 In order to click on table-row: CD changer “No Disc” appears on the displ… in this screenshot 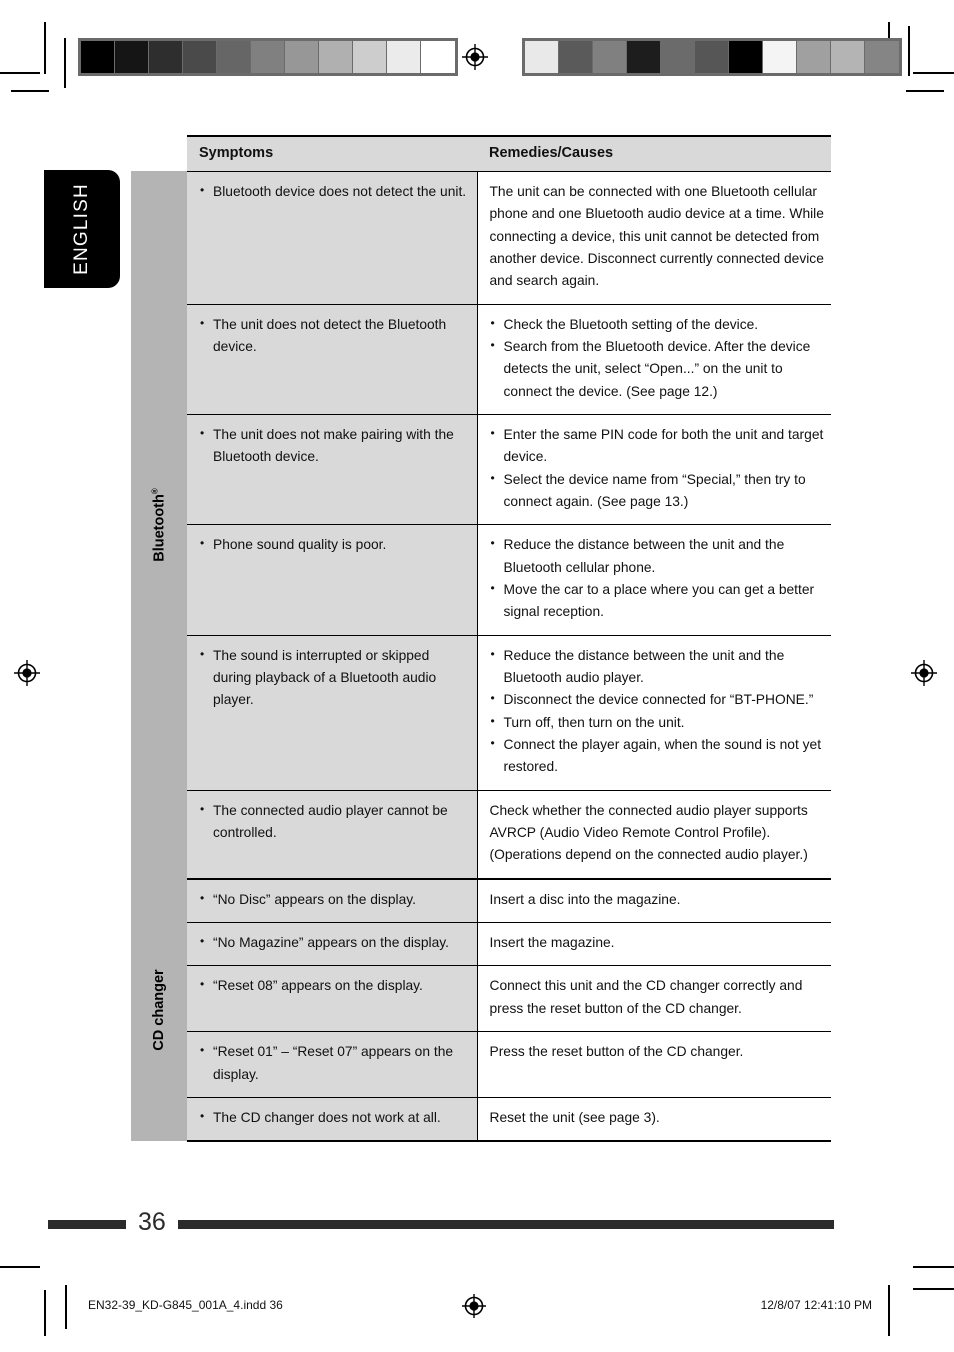, I will do `click(481, 1009)`.